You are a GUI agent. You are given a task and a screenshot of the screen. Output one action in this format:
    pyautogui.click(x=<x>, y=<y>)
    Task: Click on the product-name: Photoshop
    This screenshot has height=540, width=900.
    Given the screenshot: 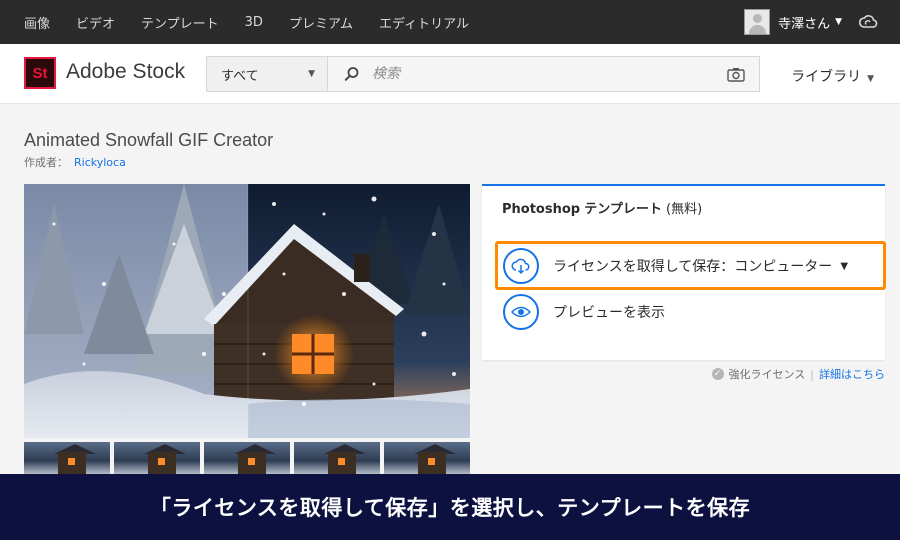 What is the action you would take?
    pyautogui.click(x=541, y=209)
    